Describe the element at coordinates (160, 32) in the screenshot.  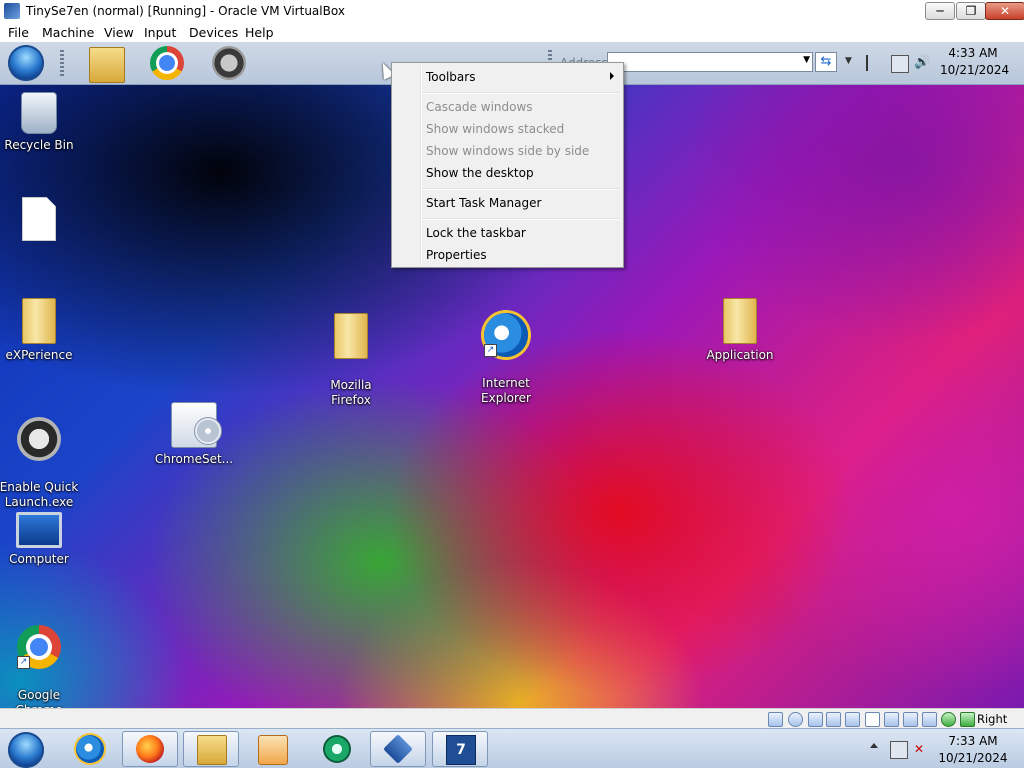
I see `menu-input: Input` at that location.